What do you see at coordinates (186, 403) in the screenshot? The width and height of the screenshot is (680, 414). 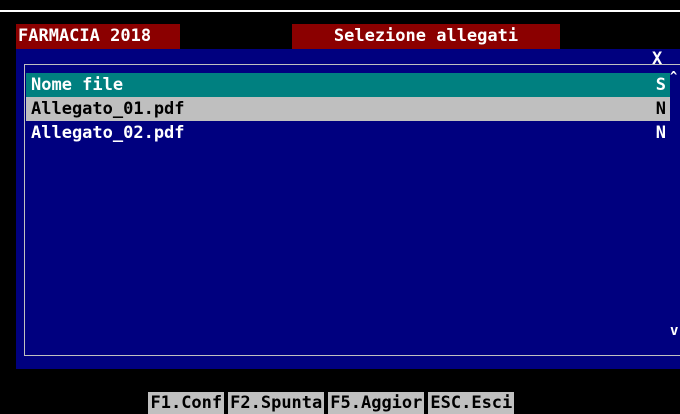 I see `f1-confirm-button: F1.Conf` at bounding box center [186, 403].